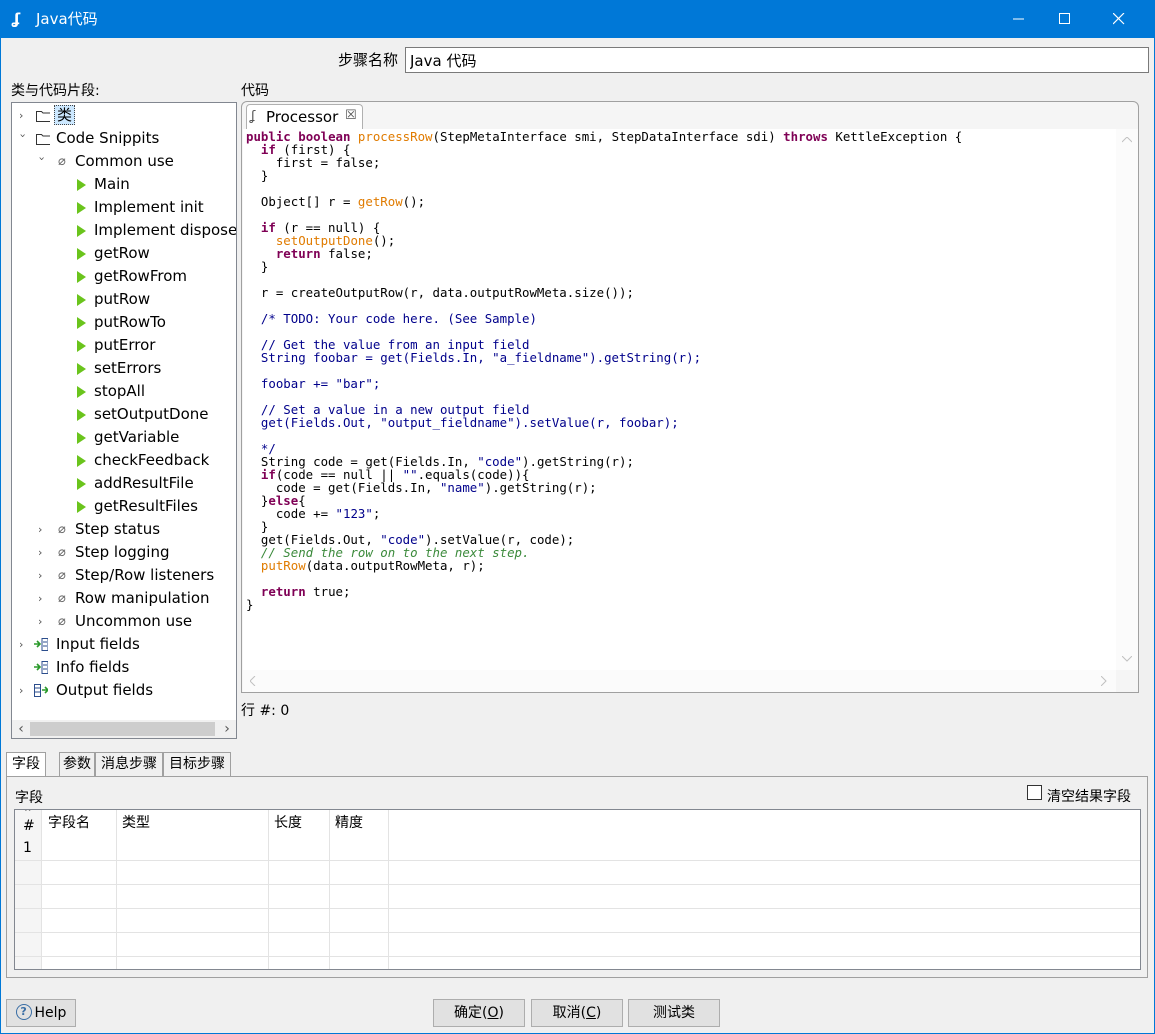 The height and width of the screenshot is (1034, 1155). I want to click on code-line: }, so click(257, 175).